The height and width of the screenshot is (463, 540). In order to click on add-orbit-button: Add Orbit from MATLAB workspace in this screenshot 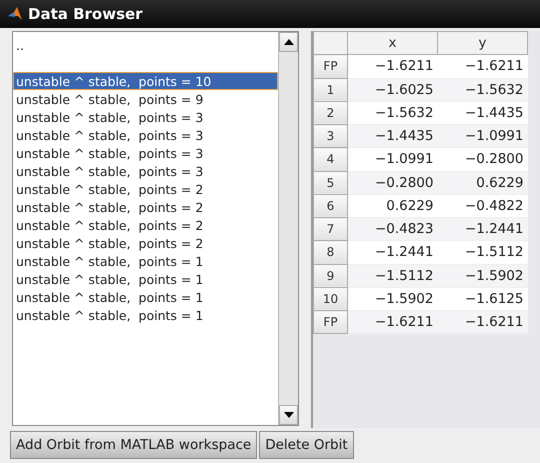, I will do `click(134, 445)`.